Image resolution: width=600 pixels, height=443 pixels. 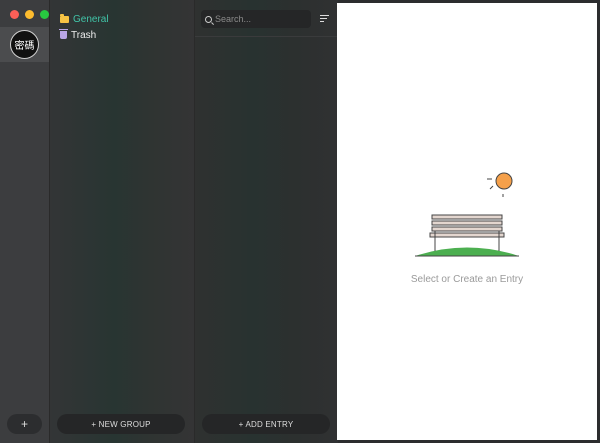 I want to click on group-item-trash: Trash, so click(x=78, y=35).